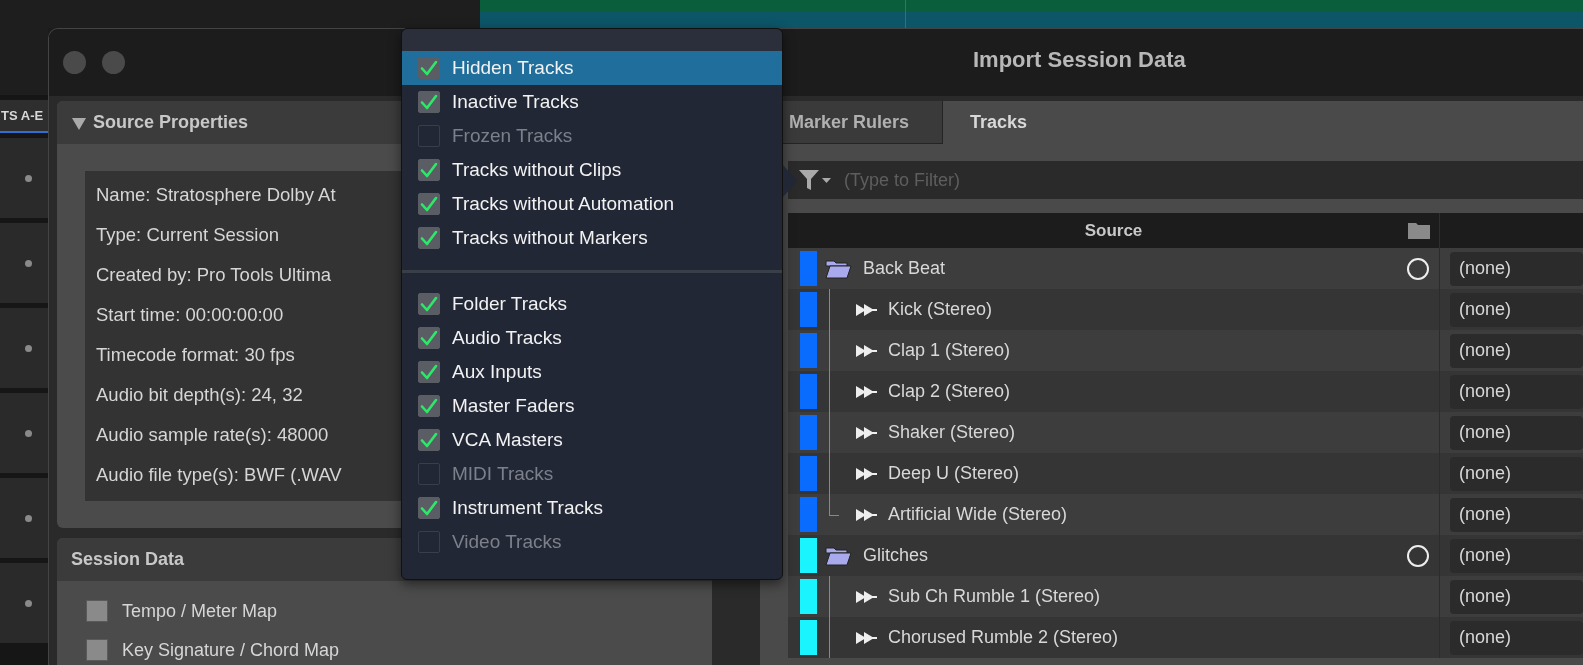  Describe the element at coordinates (1185, 514) in the screenshot. I see `track-row: Artificial Wide (Stereo) (none)` at that location.